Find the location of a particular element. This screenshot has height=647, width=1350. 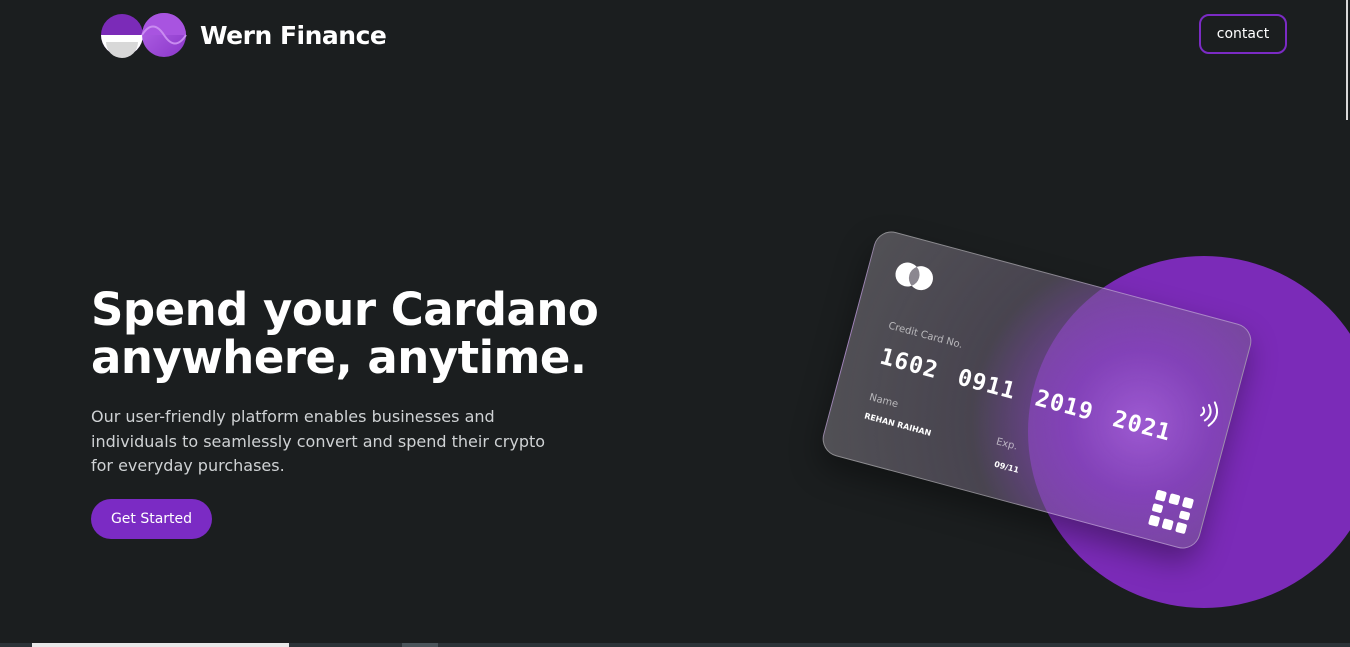

brand-name: Wern Finance is located at coordinates (293, 35).